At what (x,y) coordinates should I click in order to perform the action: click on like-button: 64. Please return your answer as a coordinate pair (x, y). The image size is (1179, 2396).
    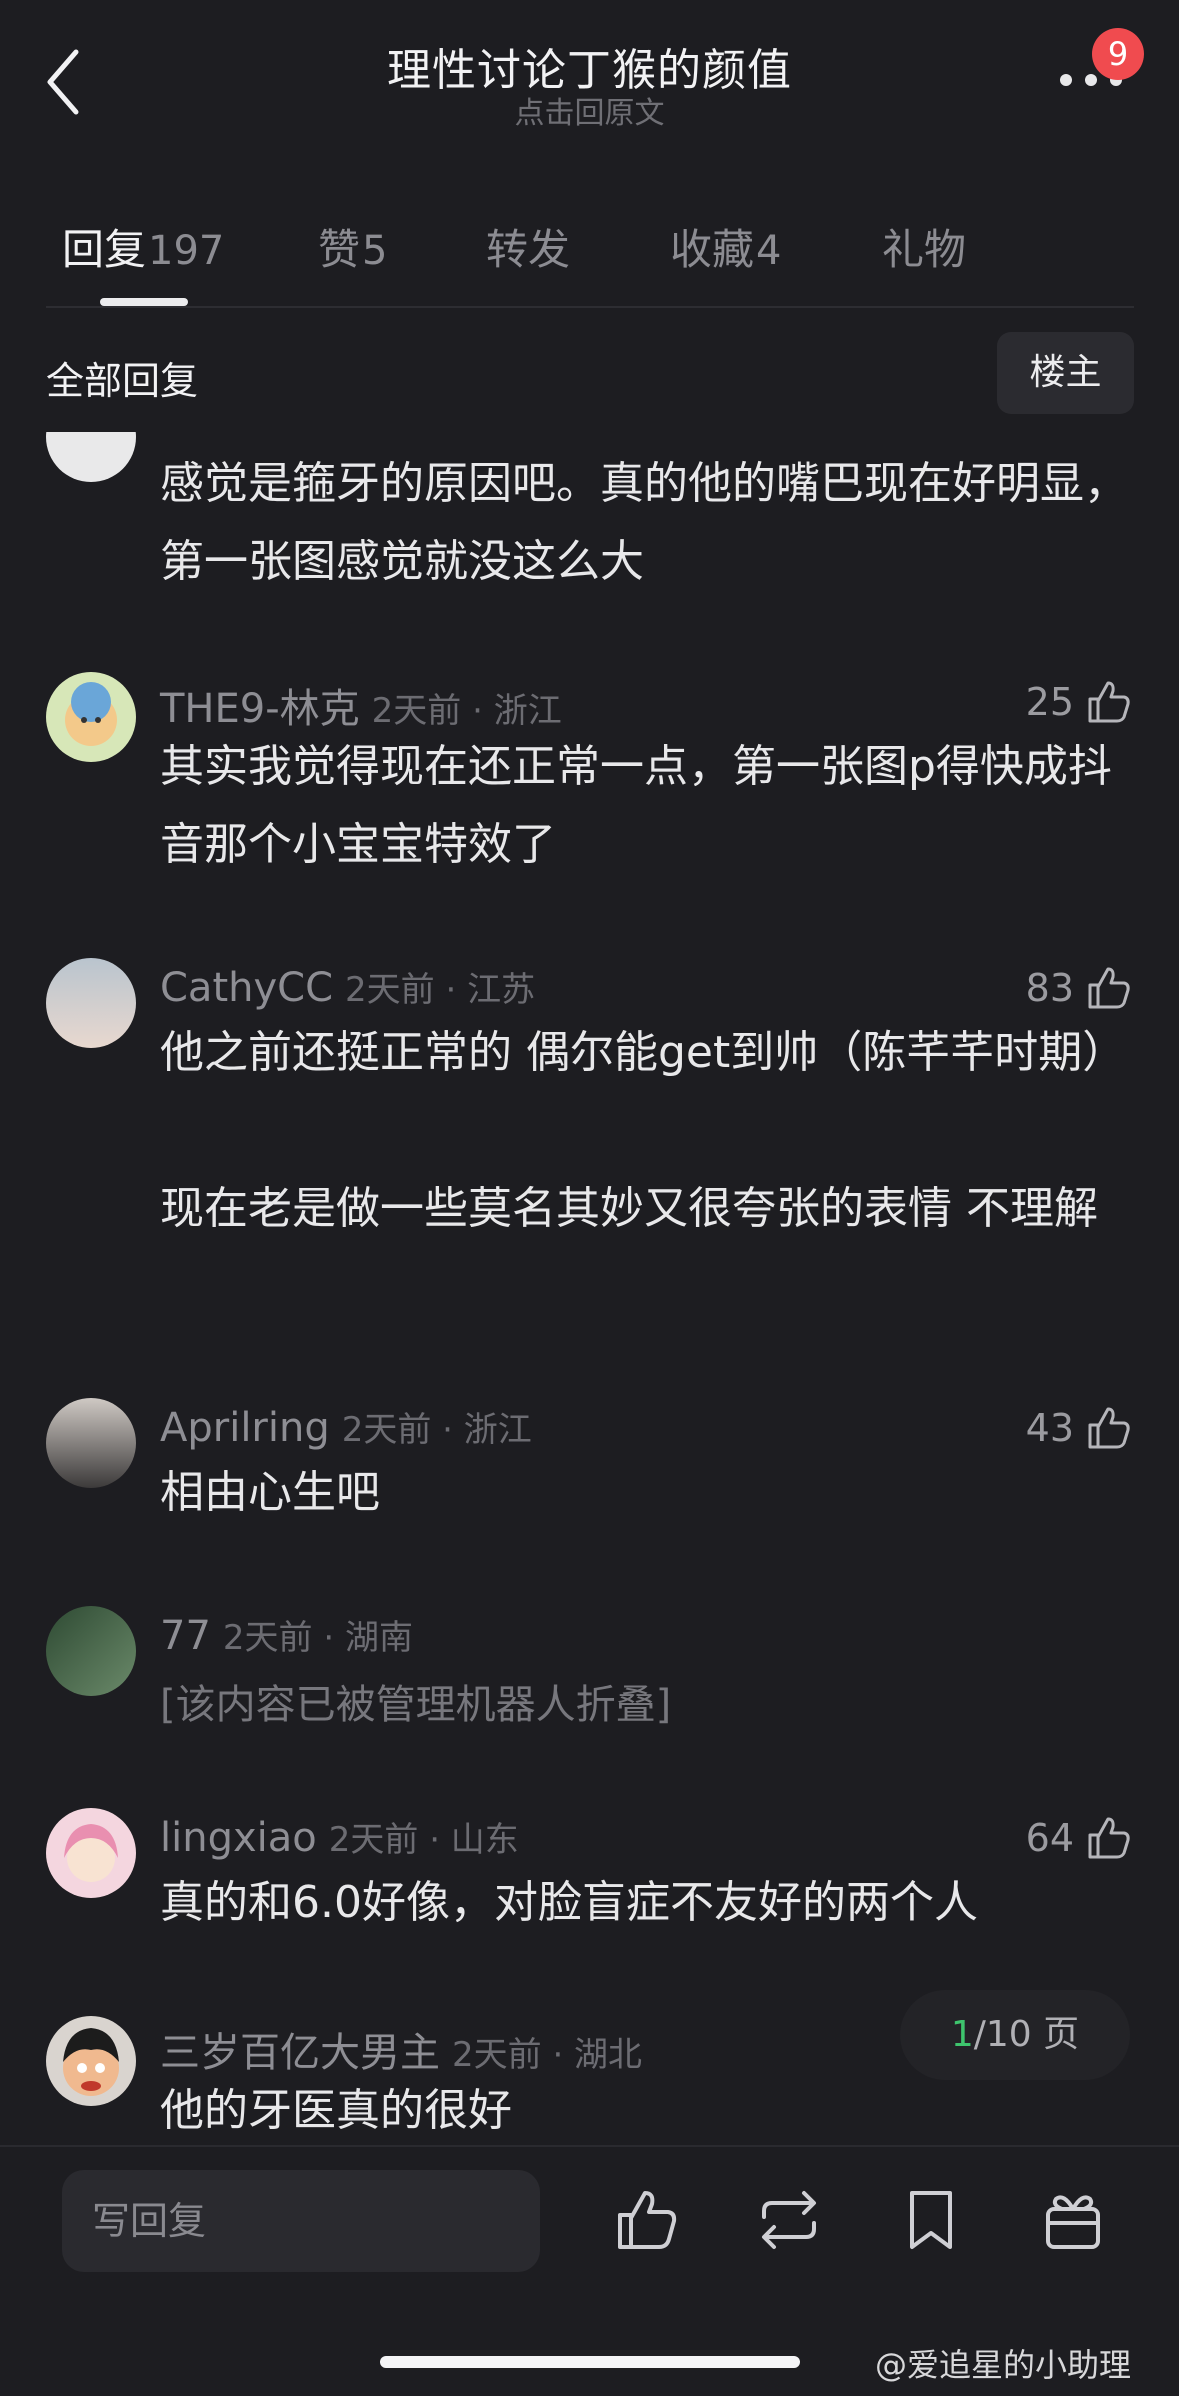
    Looking at the image, I should click on (1080, 1838).